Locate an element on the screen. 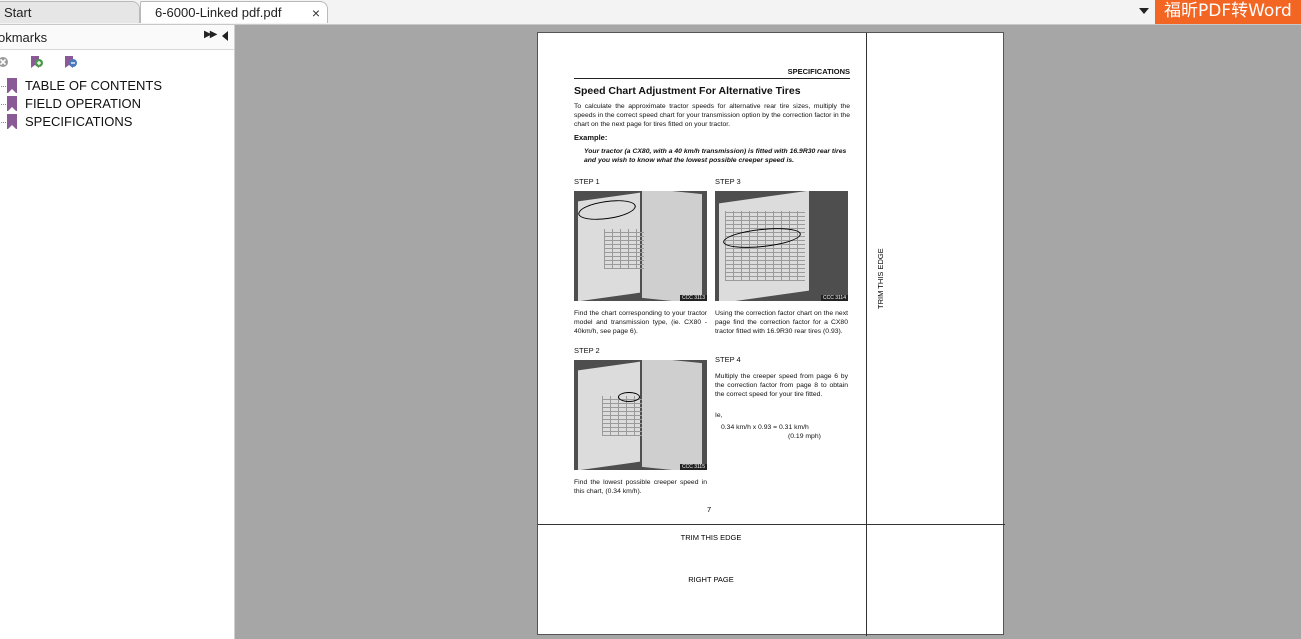 The width and height of the screenshot is (1301, 639). add-bookmark-icon is located at coordinates (37, 62).